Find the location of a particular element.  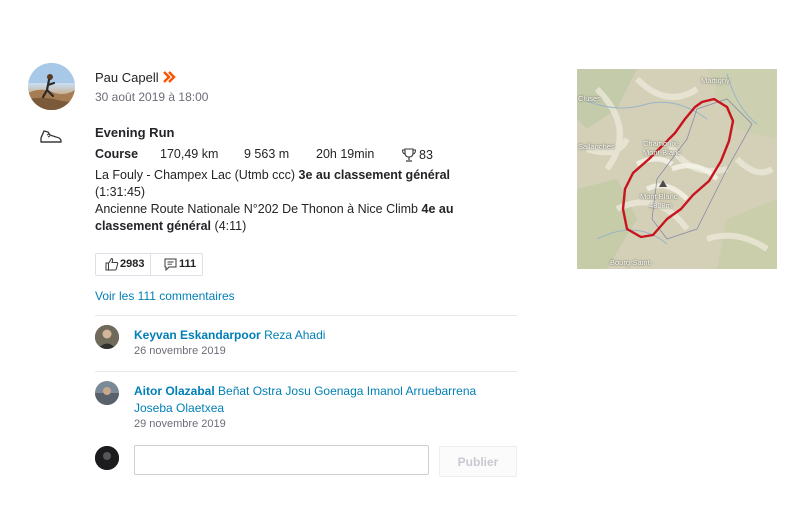

activity-elevation: 9 563 m is located at coordinates (267, 154).